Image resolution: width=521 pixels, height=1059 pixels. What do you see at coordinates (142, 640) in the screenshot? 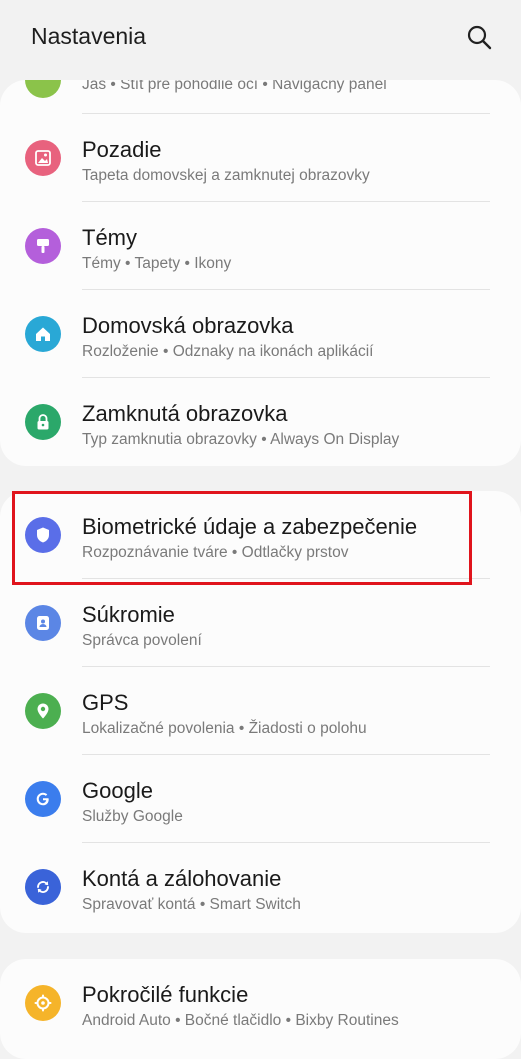
I see `settings-item-subtitle: Správca povolení` at bounding box center [142, 640].